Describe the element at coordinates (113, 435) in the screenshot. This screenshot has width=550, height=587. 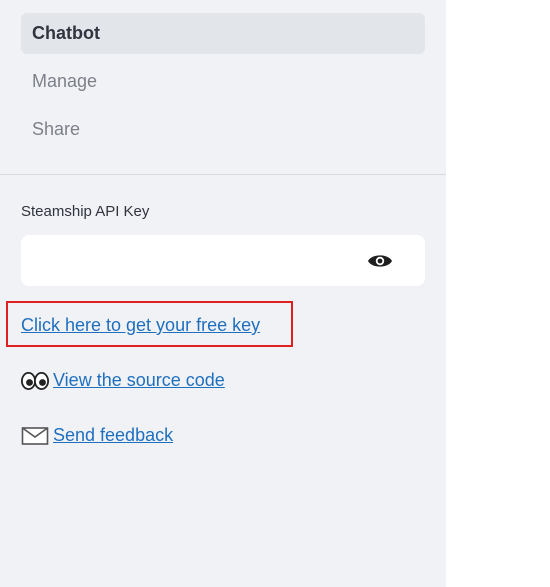
I see `send-feedback-link-label: Send feedback` at that location.